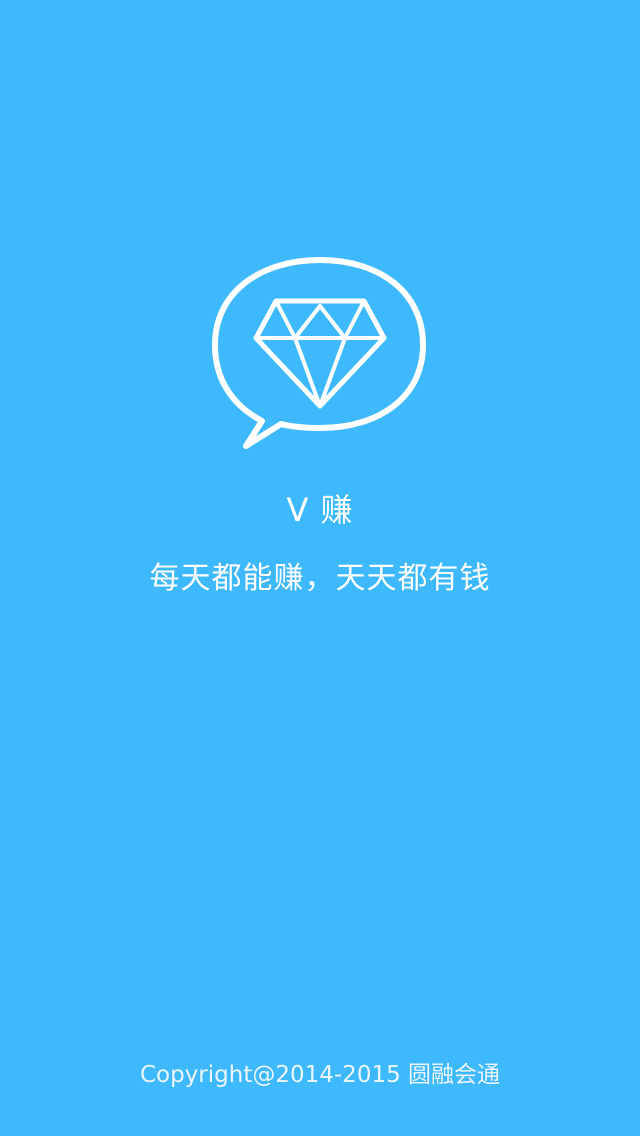  Describe the element at coordinates (320, 510) in the screenshot. I see `app-name: V 赚` at that location.